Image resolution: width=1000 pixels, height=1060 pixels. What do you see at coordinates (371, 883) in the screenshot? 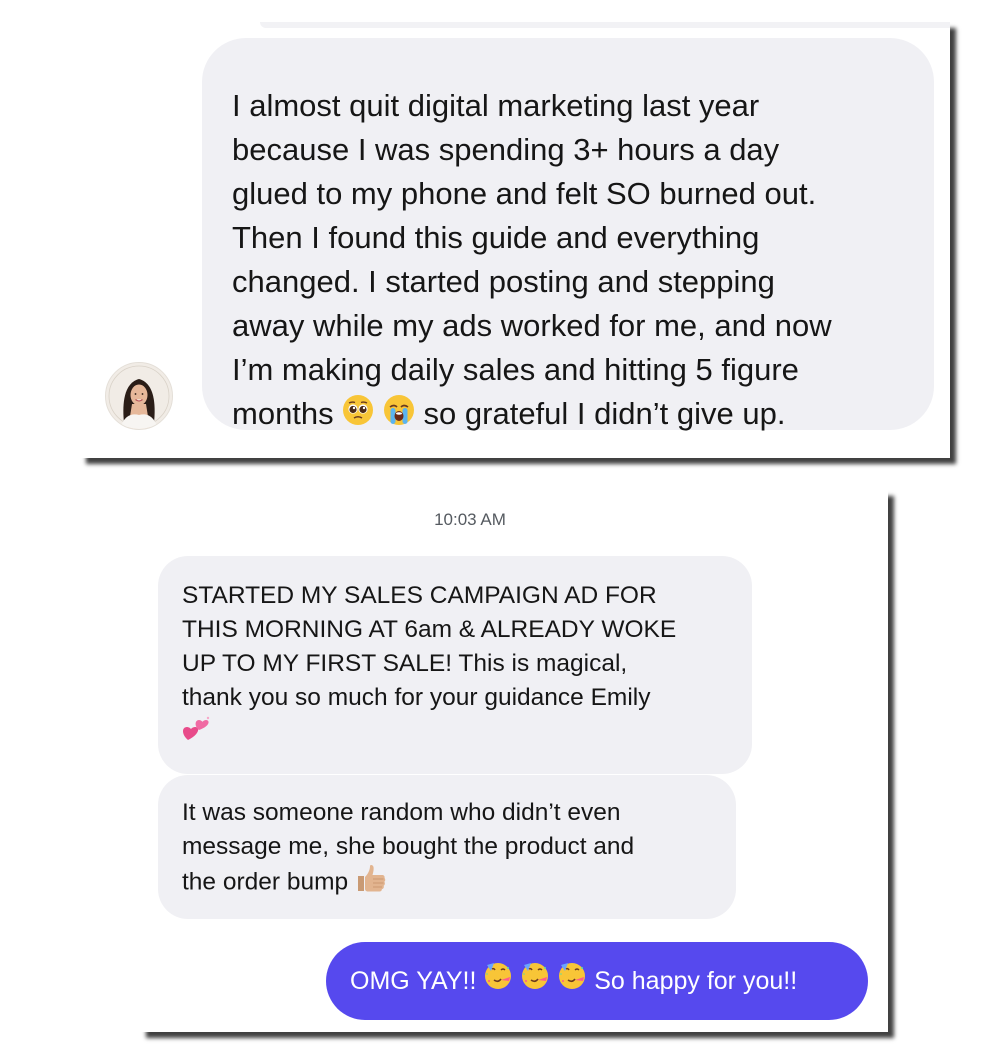
I see `thumbs-up-emoji` at bounding box center [371, 883].